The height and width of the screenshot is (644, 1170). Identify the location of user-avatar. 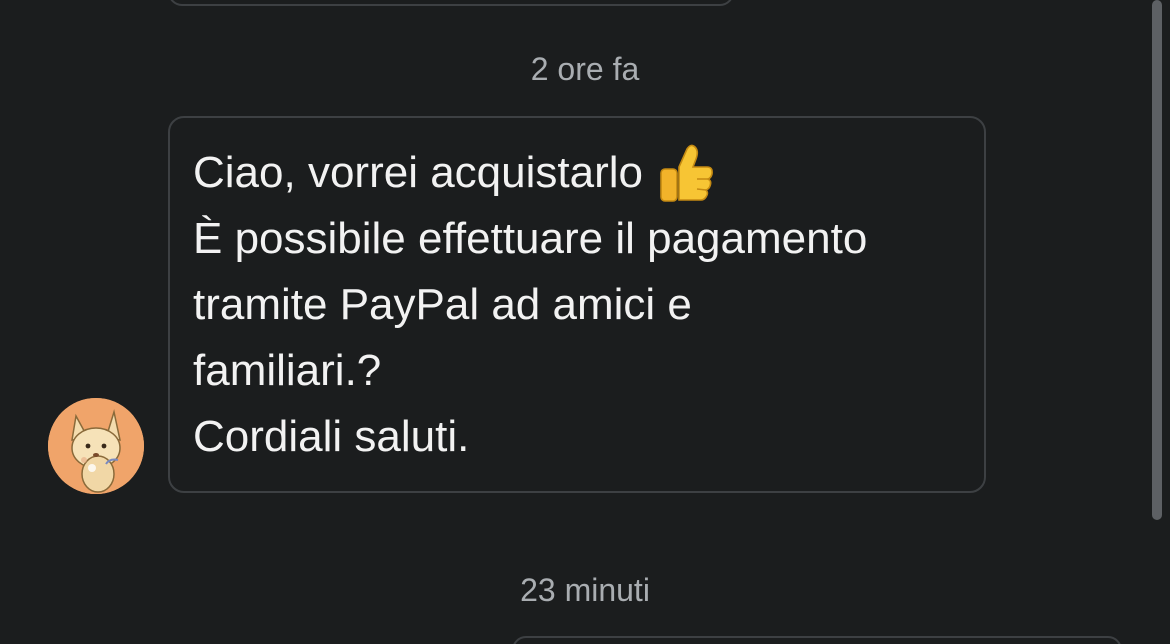
(96, 446).